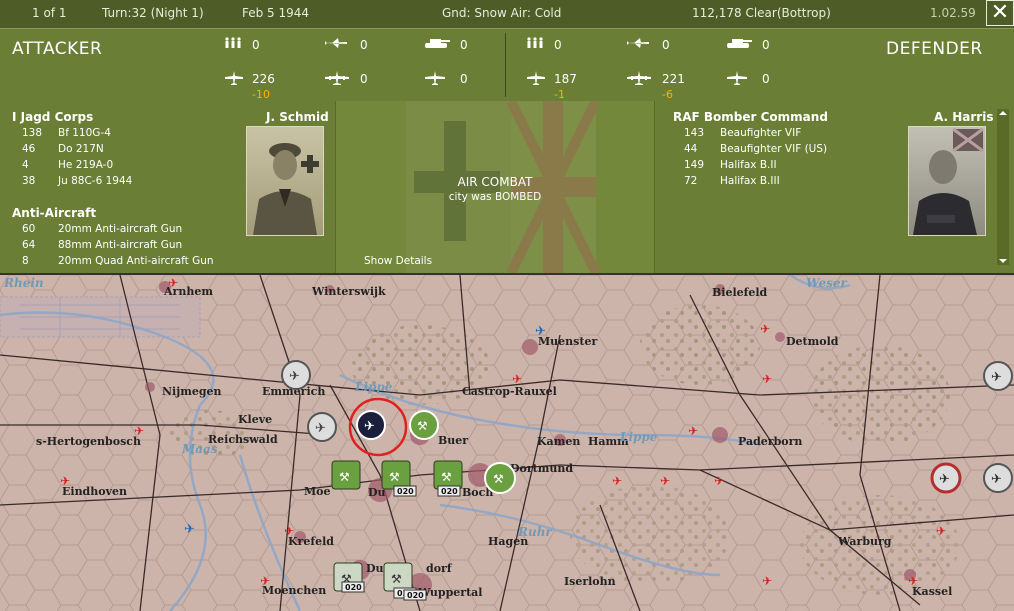  What do you see at coordinates (453, 440) in the screenshot?
I see `city-label: Buer` at bounding box center [453, 440].